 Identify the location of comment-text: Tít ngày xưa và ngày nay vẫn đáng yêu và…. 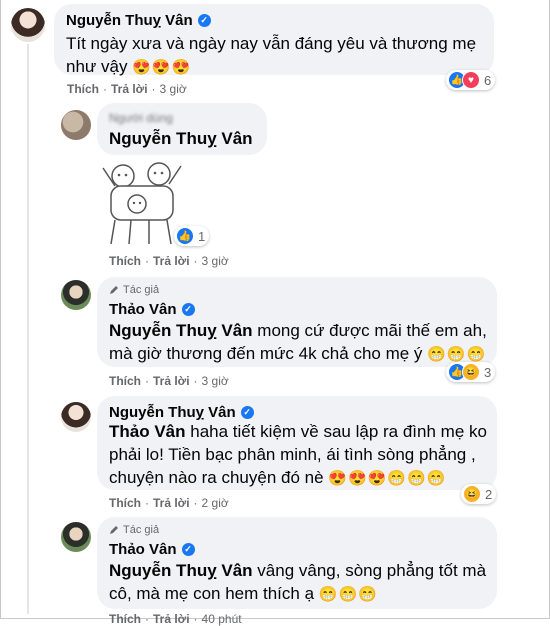
(271, 55).